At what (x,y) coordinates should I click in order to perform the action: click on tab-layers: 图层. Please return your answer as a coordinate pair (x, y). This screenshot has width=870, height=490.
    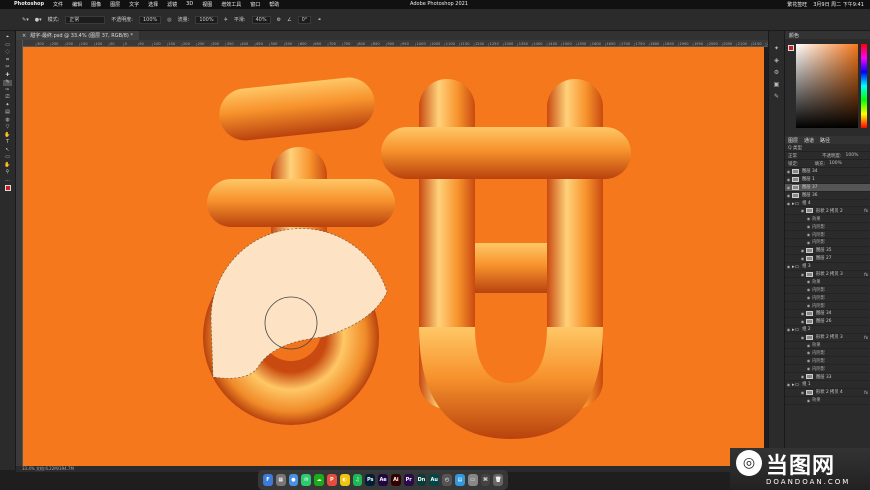
    Looking at the image, I should click on (793, 140).